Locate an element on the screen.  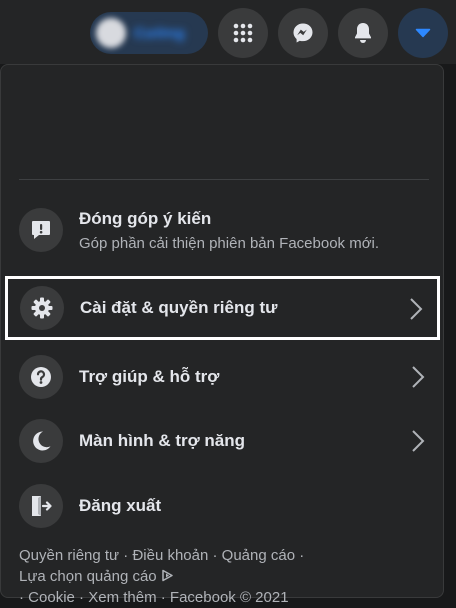
footer-link-ad-choices-label: Lựa chọn quảng cáo is located at coordinates (88, 576).